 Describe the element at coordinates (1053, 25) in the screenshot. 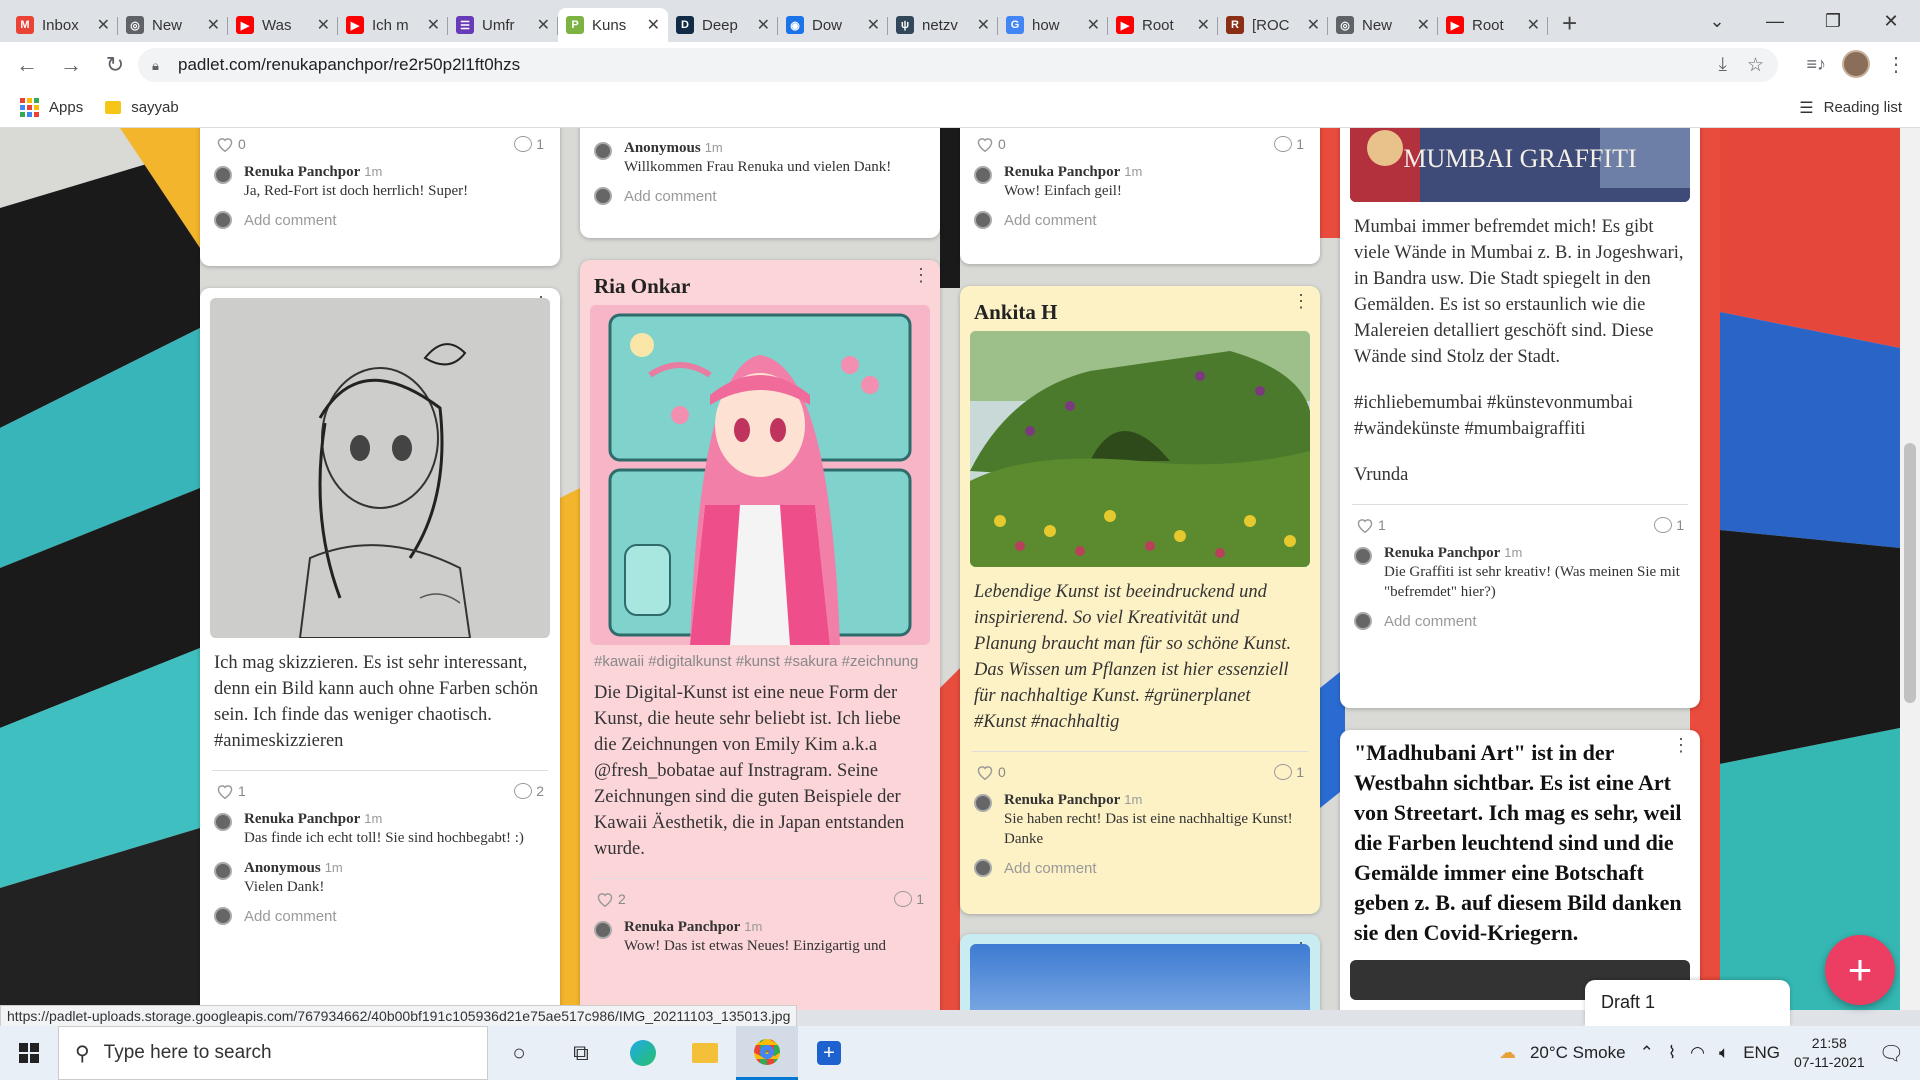

I see `browser-tab: Ghow ✕` at that location.